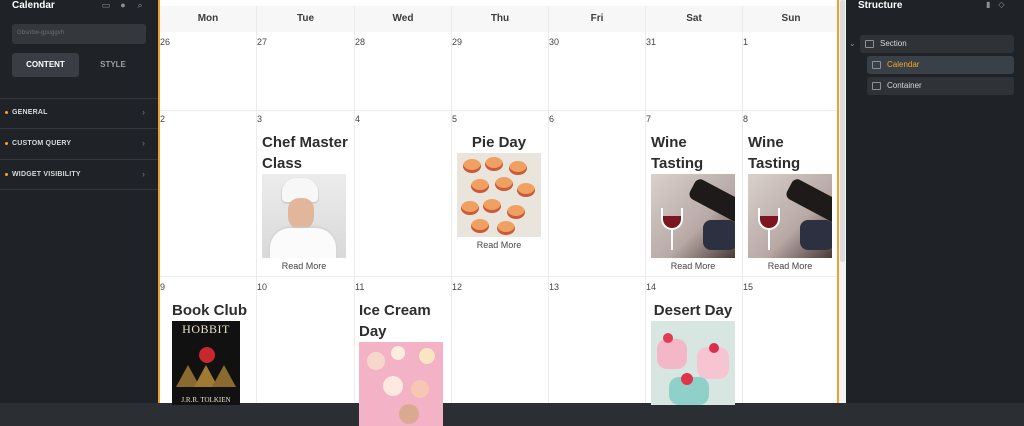  I want to click on responsive-icon: ▭, so click(106, 5).